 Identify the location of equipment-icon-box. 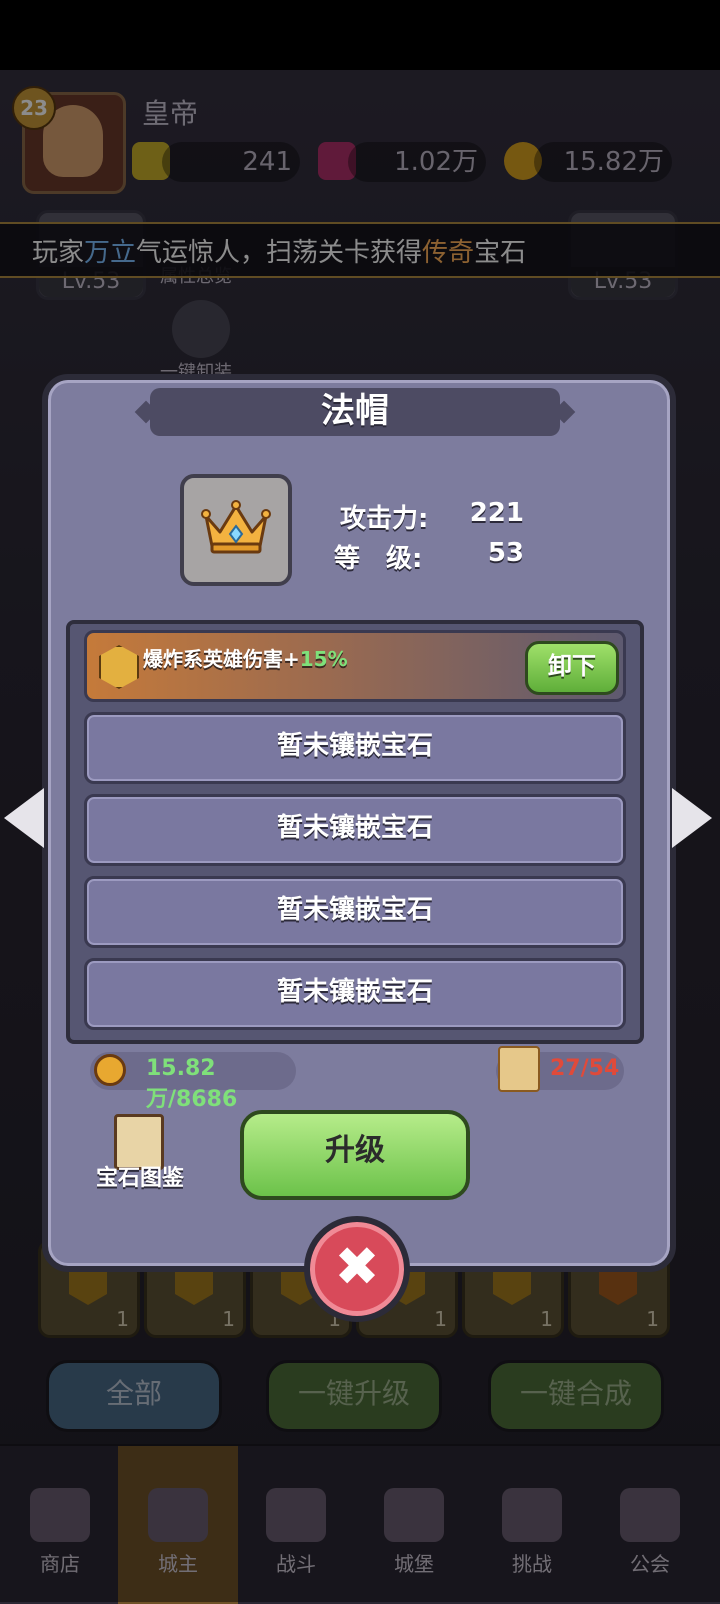
(236, 530).